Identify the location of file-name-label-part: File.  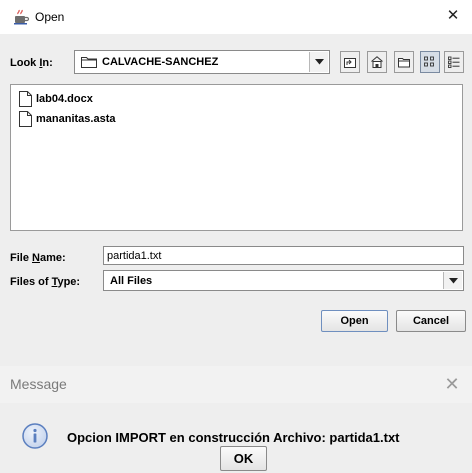
(21, 258).